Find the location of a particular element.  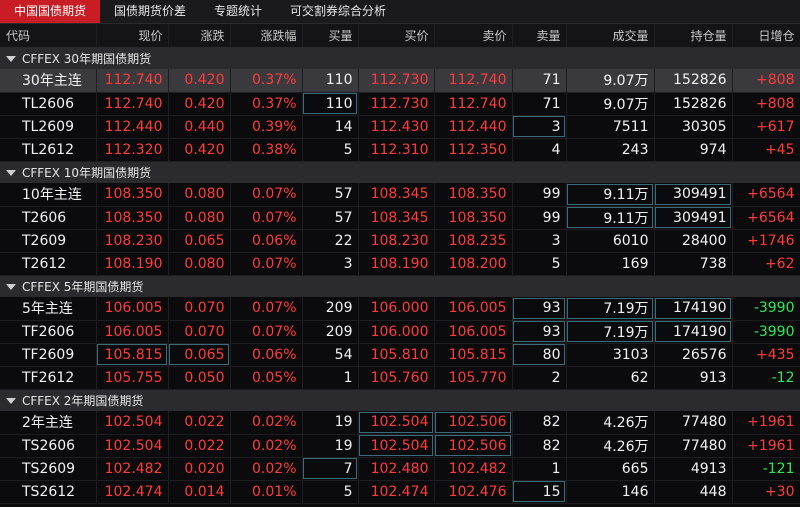

change-cell: 0.440 is located at coordinates (199, 127).